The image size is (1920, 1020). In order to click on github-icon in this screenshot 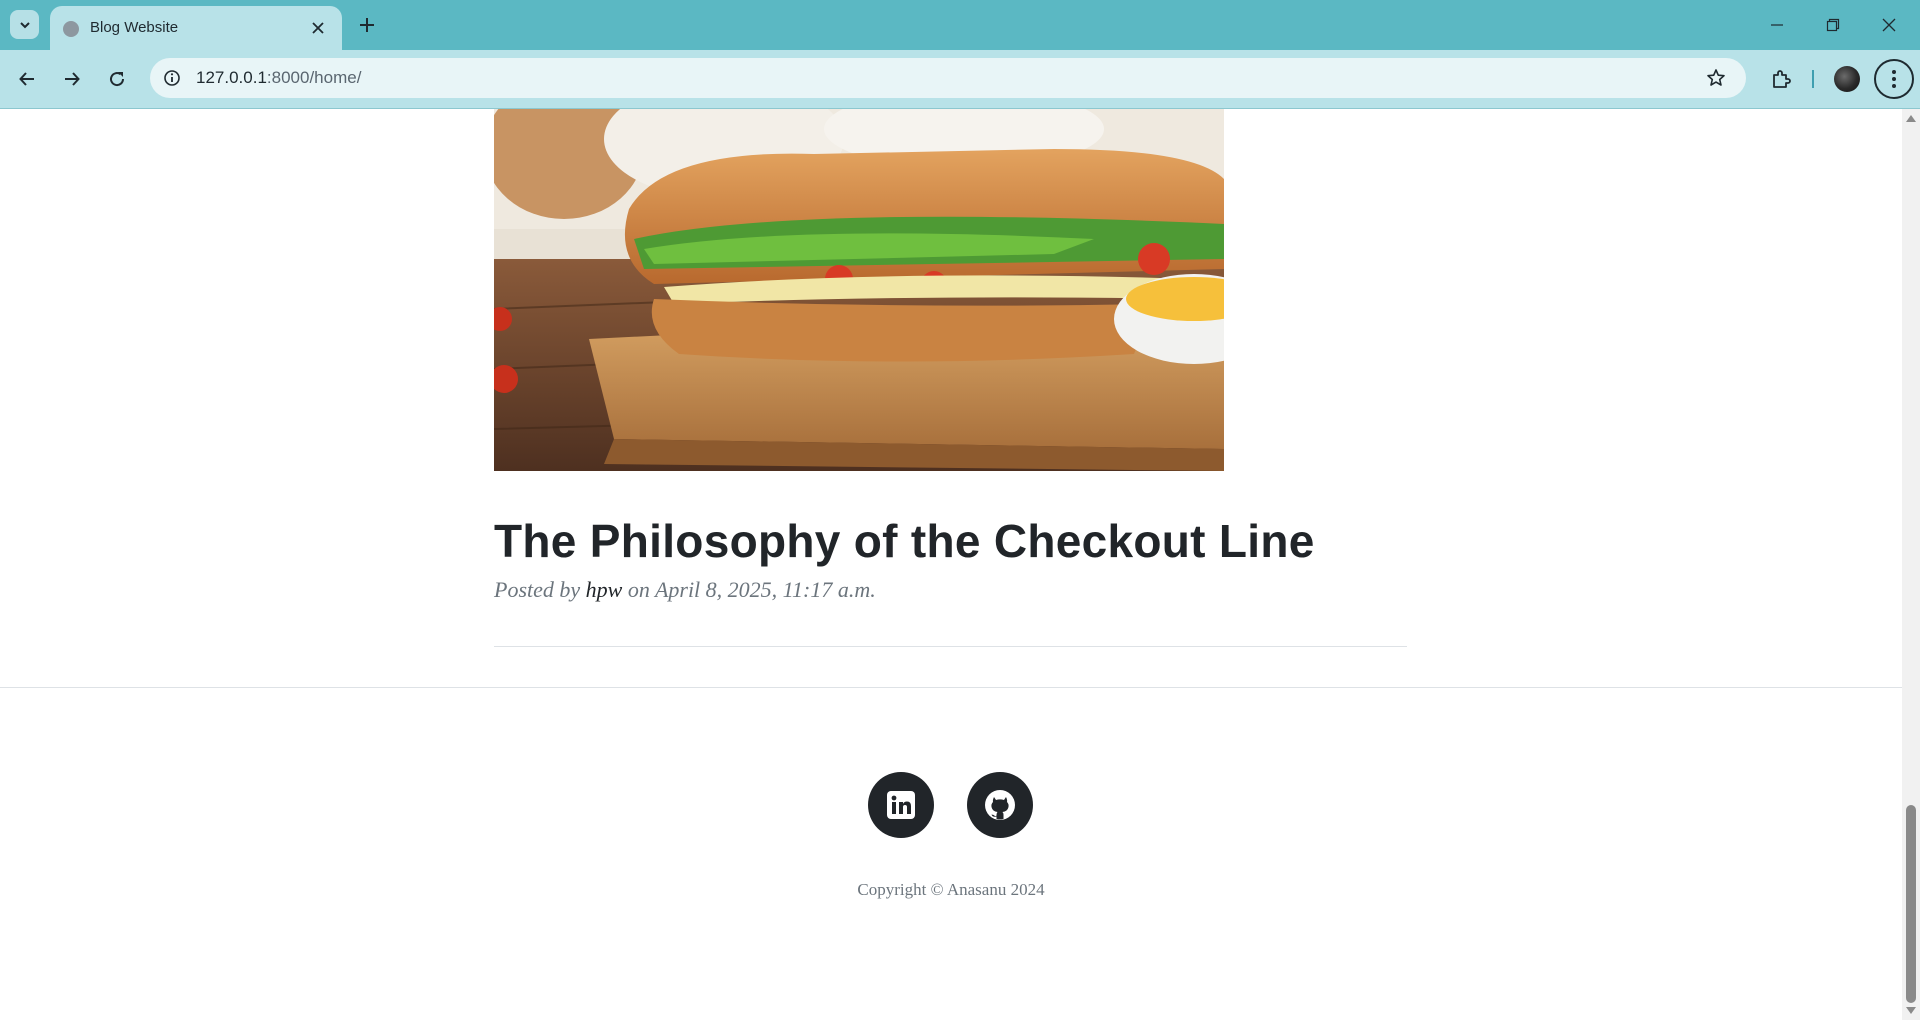, I will do `click(1000, 805)`.